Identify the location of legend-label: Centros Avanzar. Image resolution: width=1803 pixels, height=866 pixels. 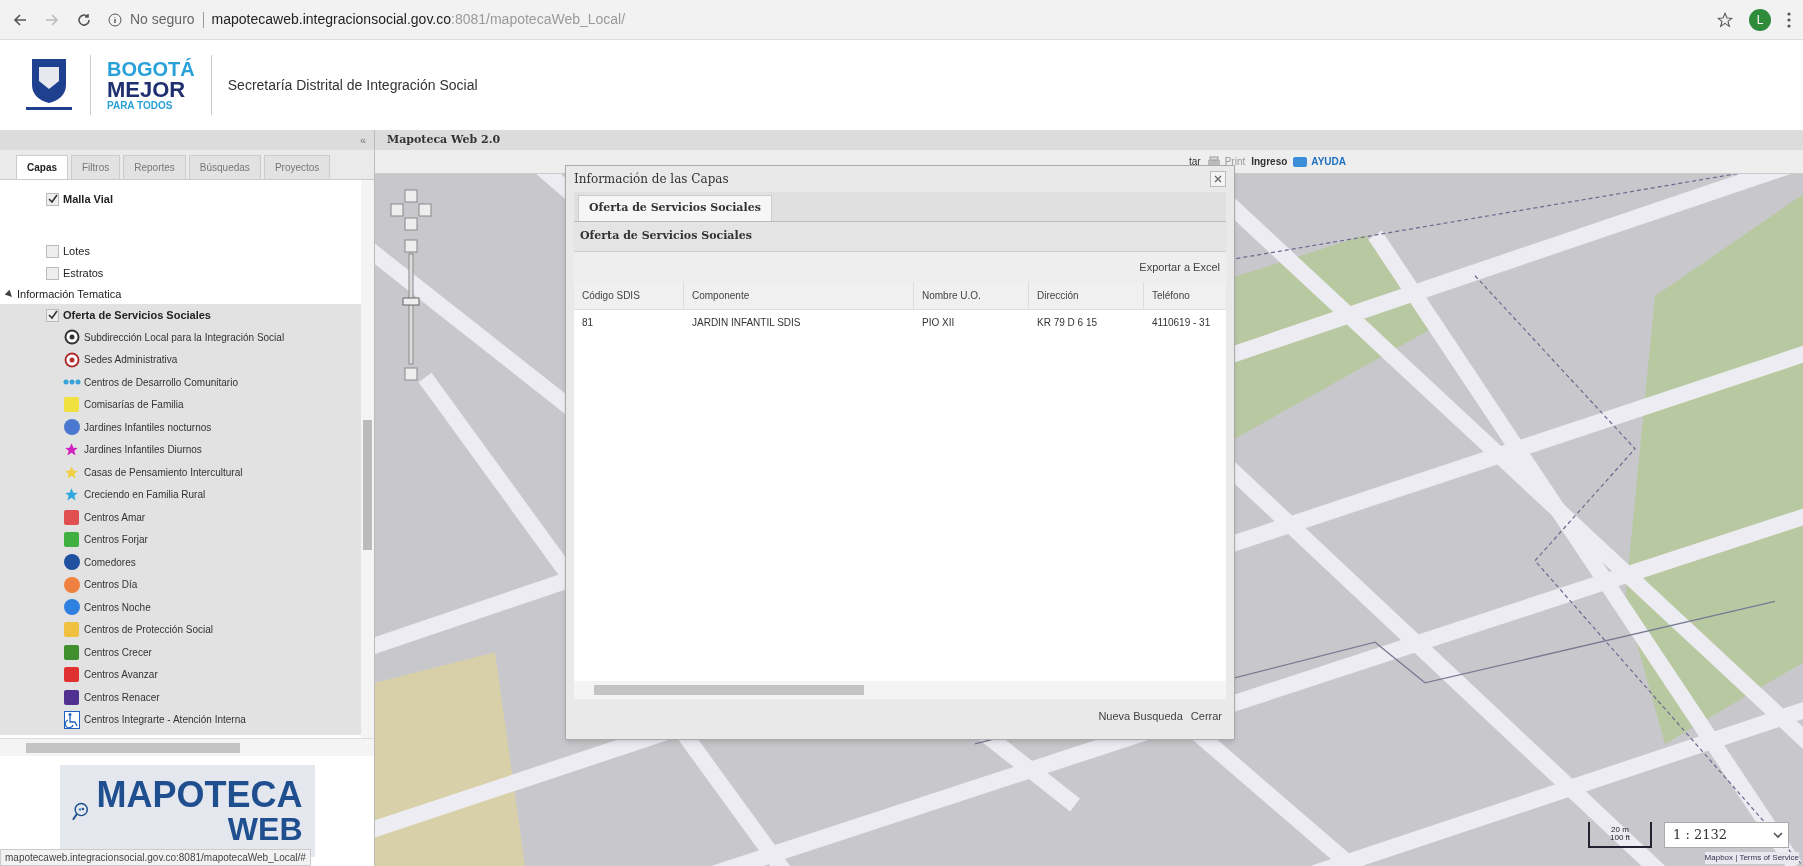
(121, 675).